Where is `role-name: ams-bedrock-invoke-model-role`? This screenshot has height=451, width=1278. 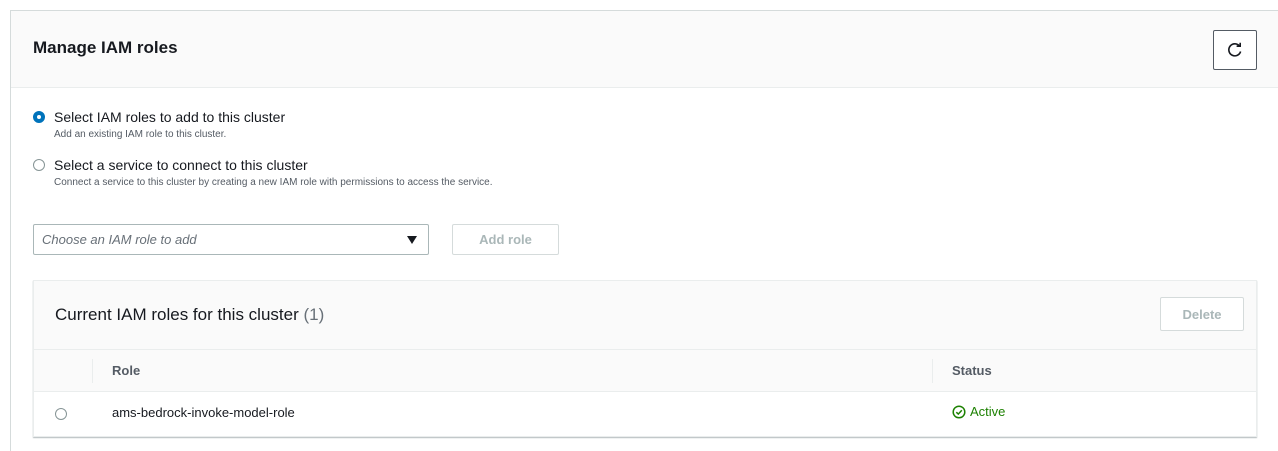 role-name: ams-bedrock-invoke-model-role is located at coordinates (203, 412).